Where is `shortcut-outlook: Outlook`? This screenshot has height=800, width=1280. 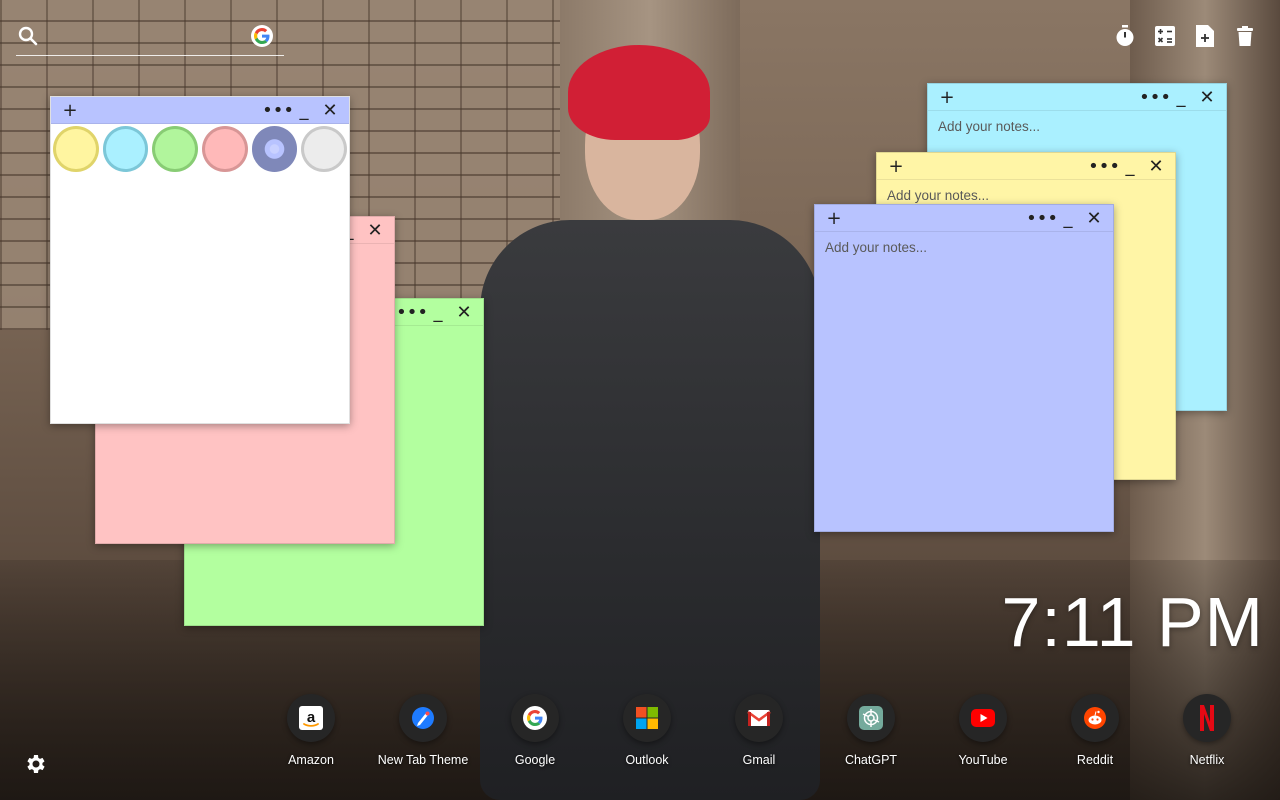
shortcut-outlook: Outlook is located at coordinates (647, 730).